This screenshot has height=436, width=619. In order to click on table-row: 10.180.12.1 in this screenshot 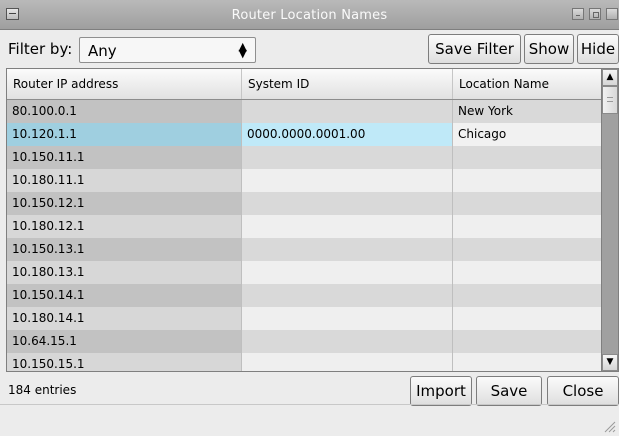, I will do `click(304, 226)`.